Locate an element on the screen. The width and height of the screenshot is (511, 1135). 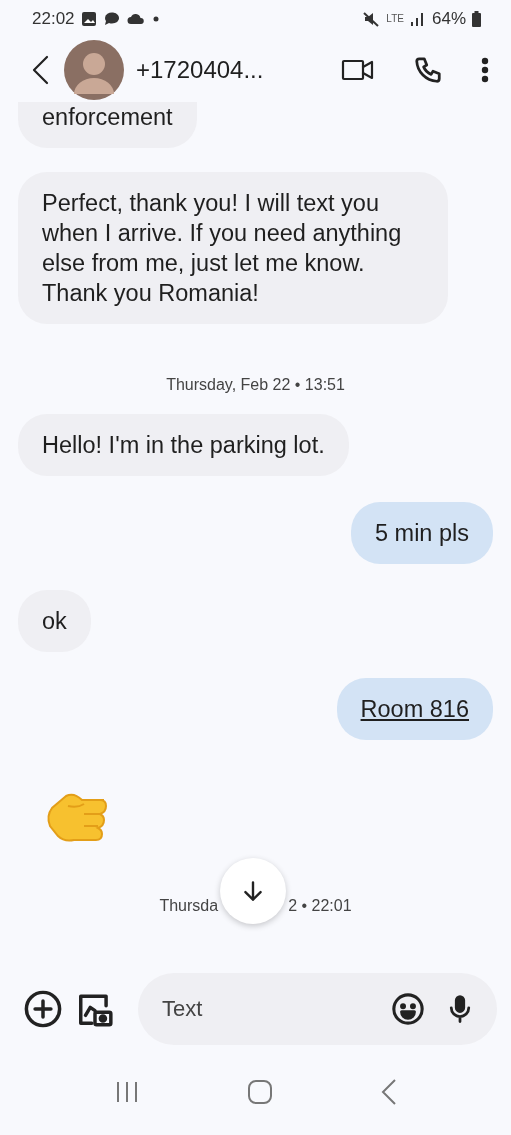
message-bubble: Perfect, thank you! I will text you when I arrive. If you need anything else from me, just let me know. Thank you Romania! is located at coordinates (233, 248).